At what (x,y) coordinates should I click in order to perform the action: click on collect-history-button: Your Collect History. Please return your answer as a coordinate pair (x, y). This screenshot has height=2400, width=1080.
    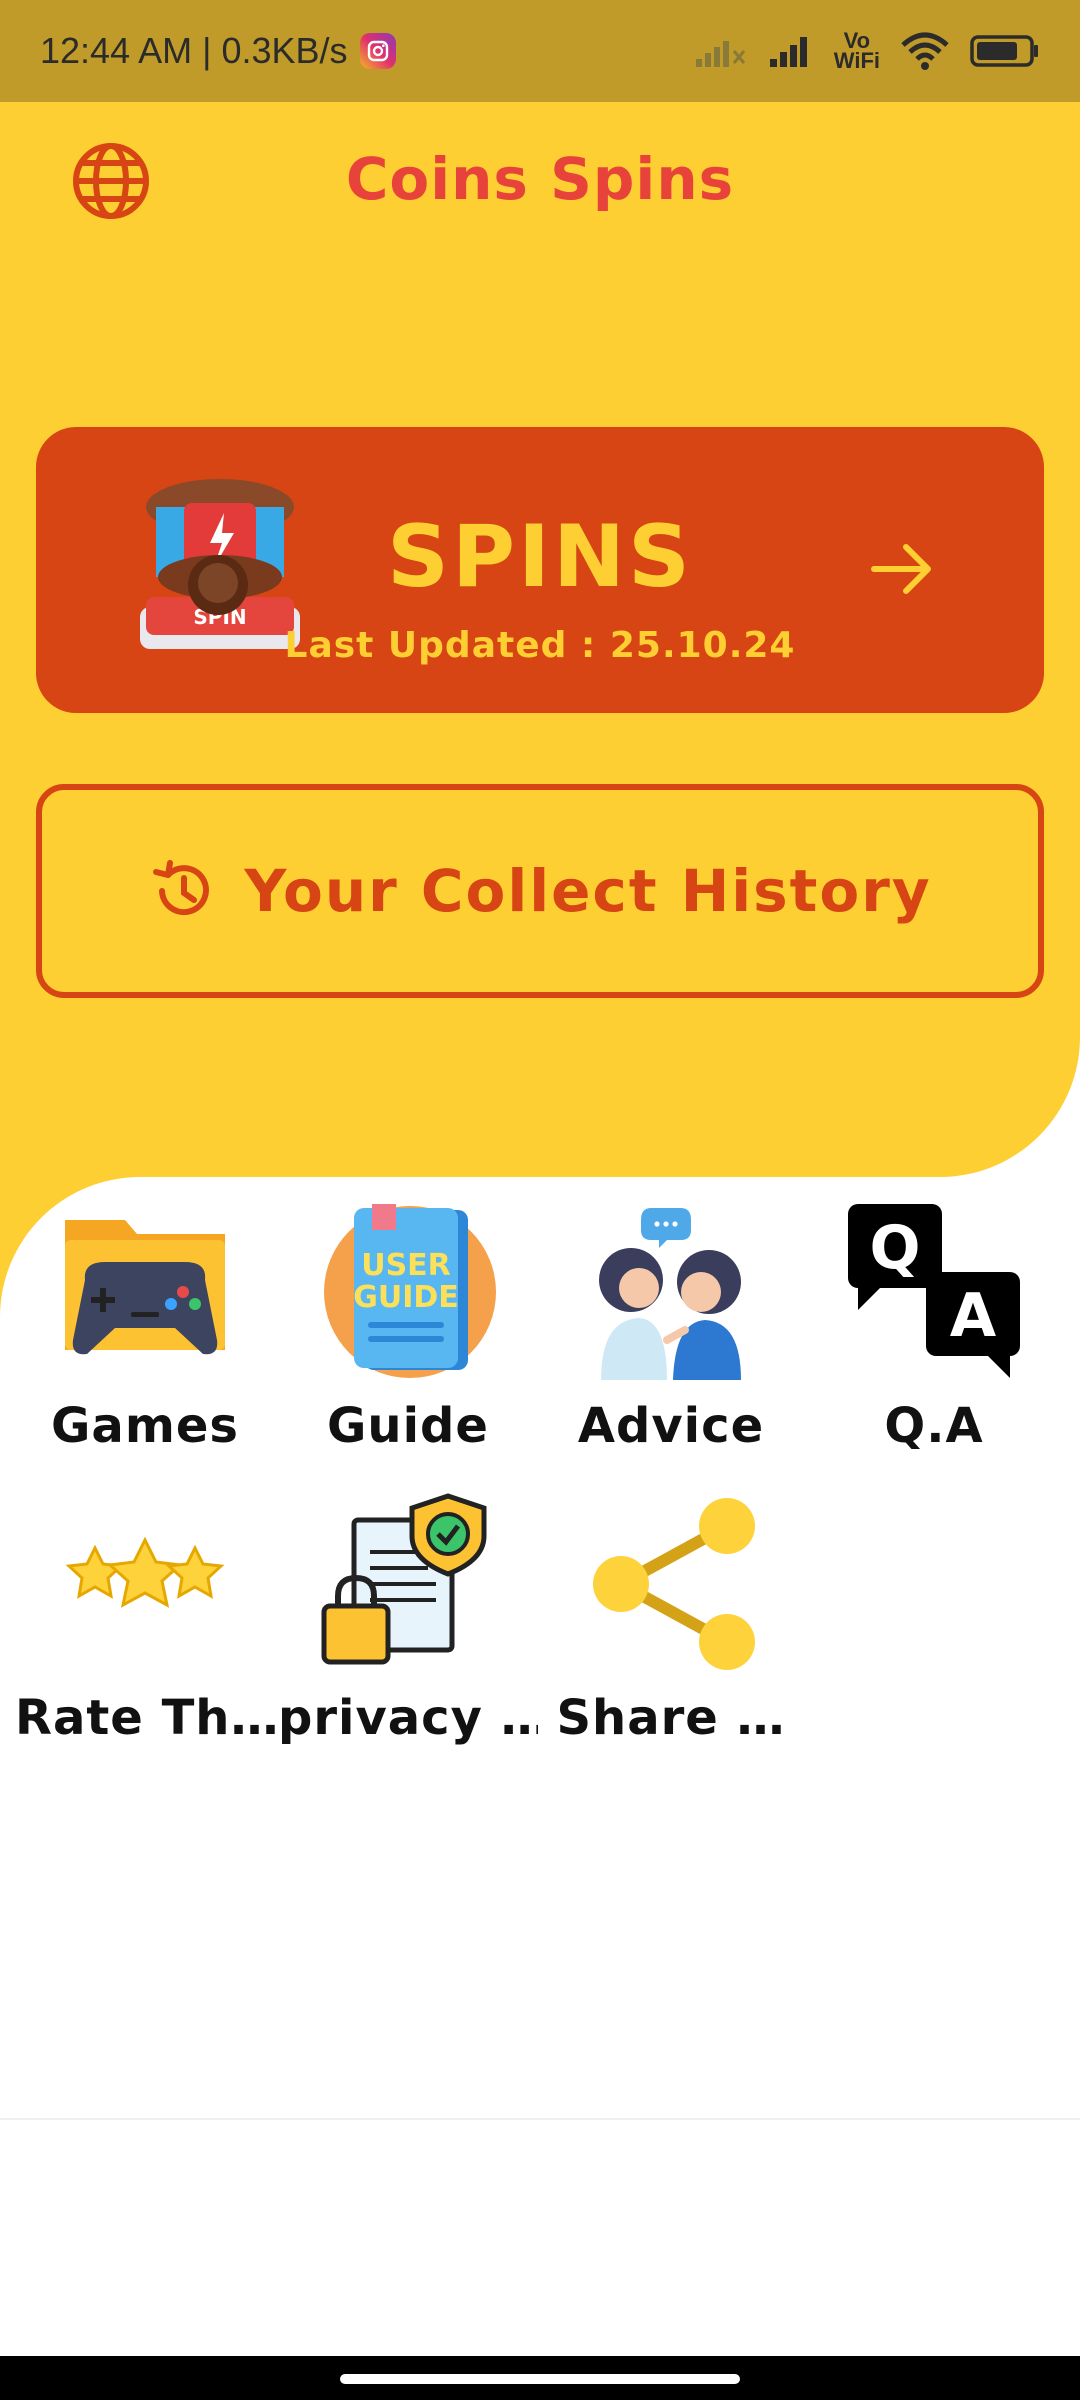
    Looking at the image, I should click on (540, 891).